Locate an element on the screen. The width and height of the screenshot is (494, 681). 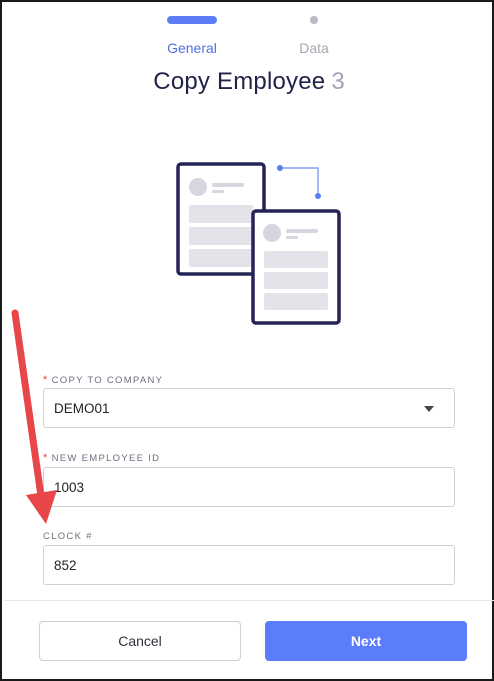
step-general-label: General is located at coordinates (192, 48).